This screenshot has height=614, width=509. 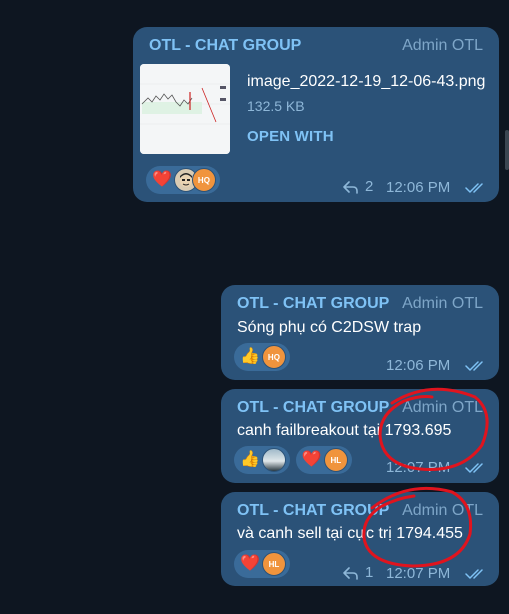 I want to click on reply-count: 1, so click(x=358, y=572).